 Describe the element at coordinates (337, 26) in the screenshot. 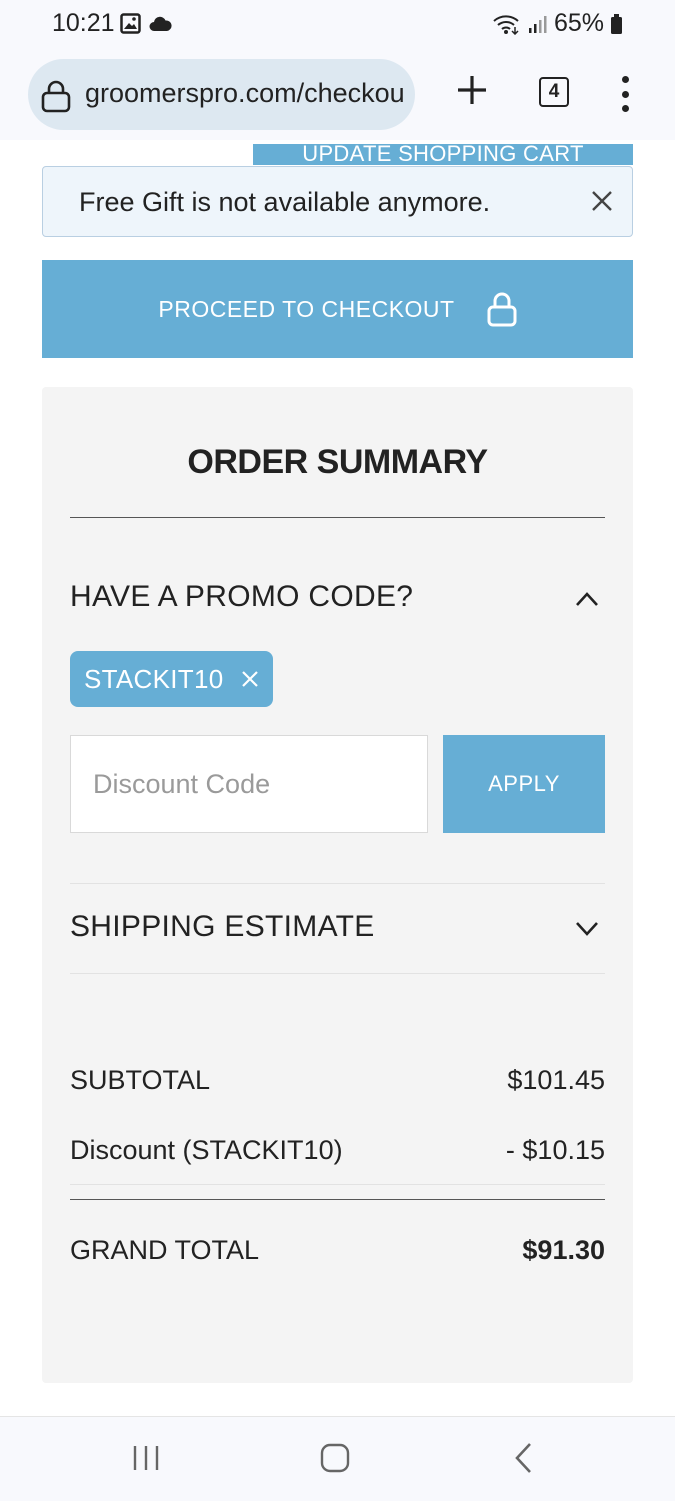

I see `status-bar: 10:21 65%` at that location.